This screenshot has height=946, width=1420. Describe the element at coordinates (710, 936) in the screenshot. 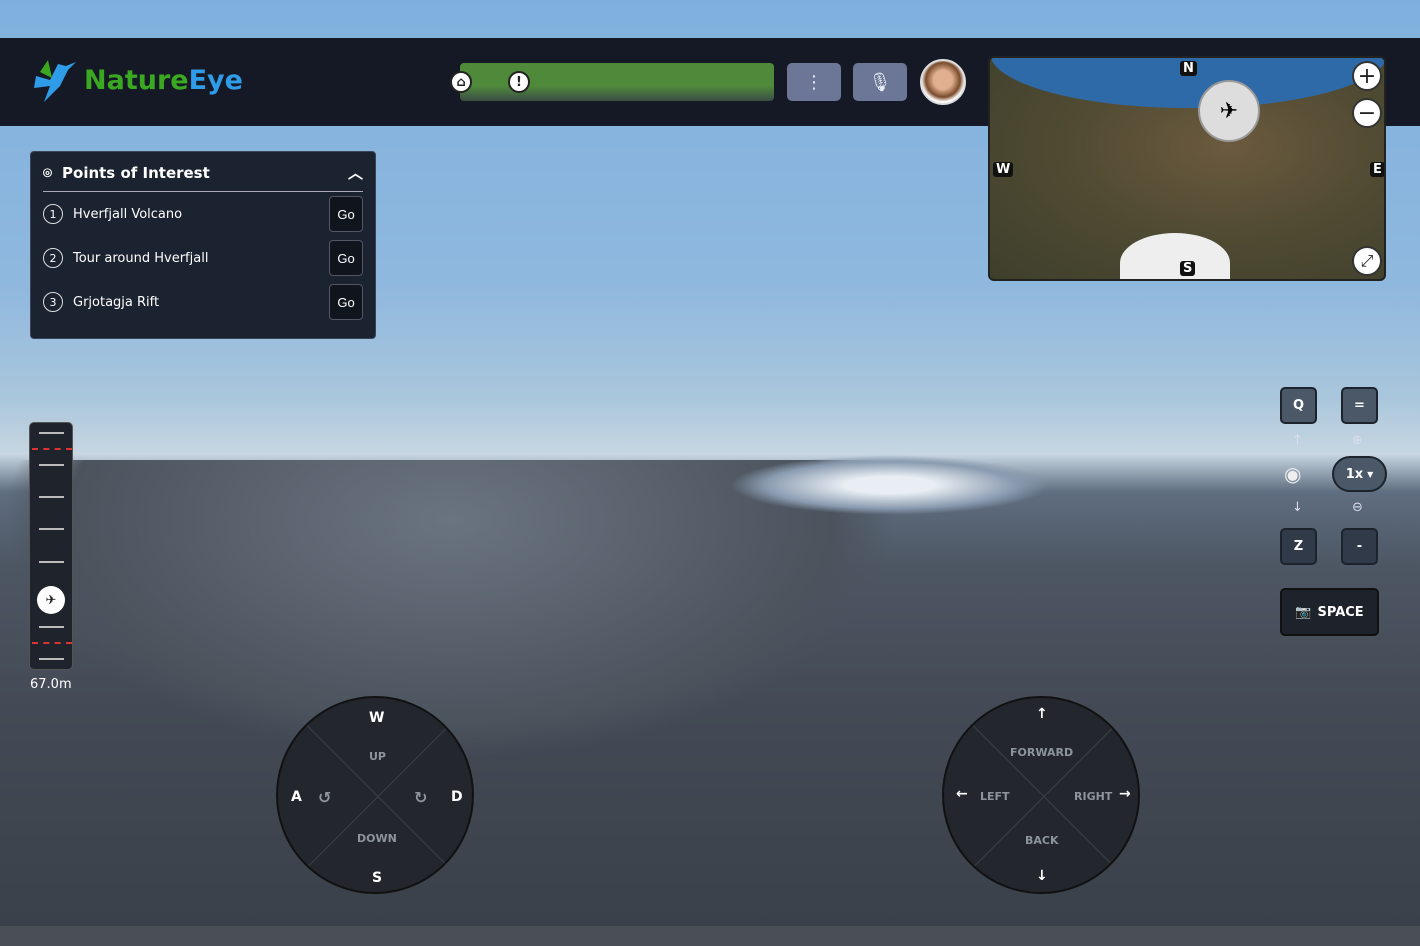

I see `bottom-strip` at that location.